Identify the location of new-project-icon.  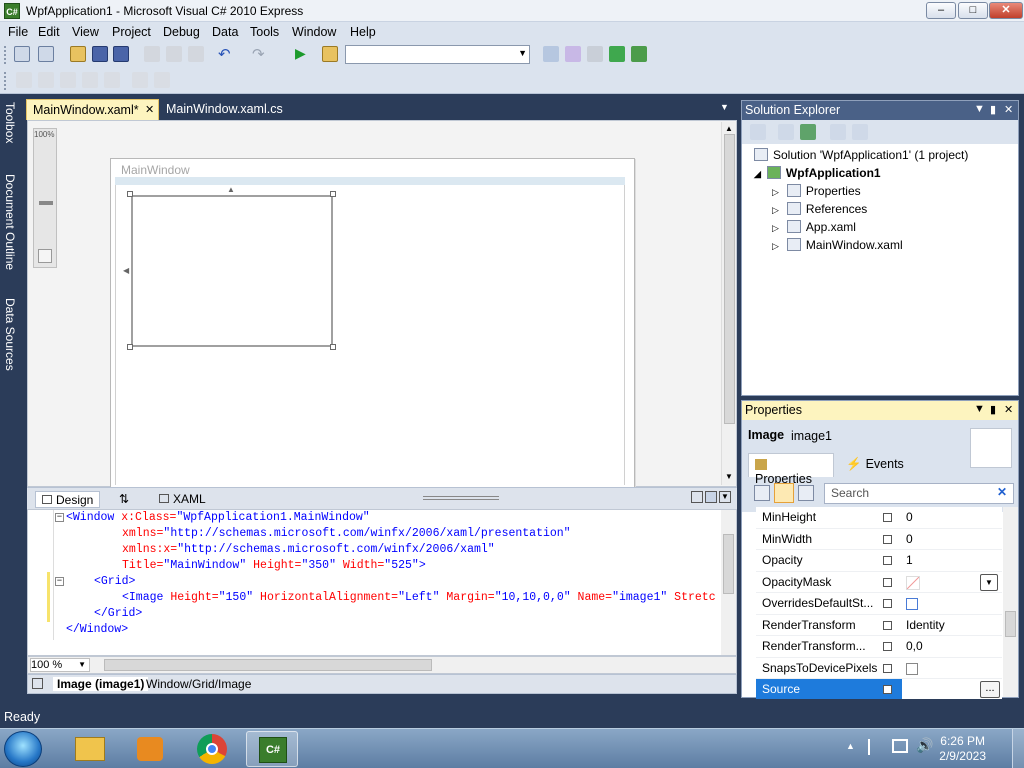
(22, 54).